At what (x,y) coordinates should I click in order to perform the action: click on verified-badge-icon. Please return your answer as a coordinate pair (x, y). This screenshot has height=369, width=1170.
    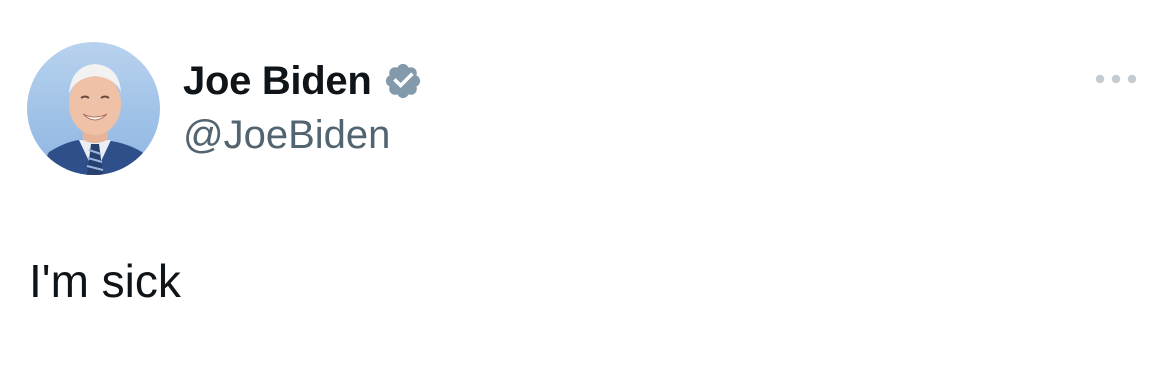
    Looking at the image, I should click on (403, 81).